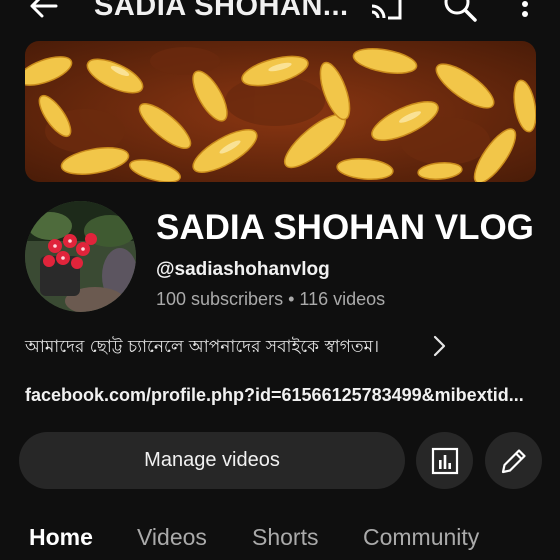  Describe the element at coordinates (439, 346) in the screenshot. I see `chevron-right-icon` at that location.